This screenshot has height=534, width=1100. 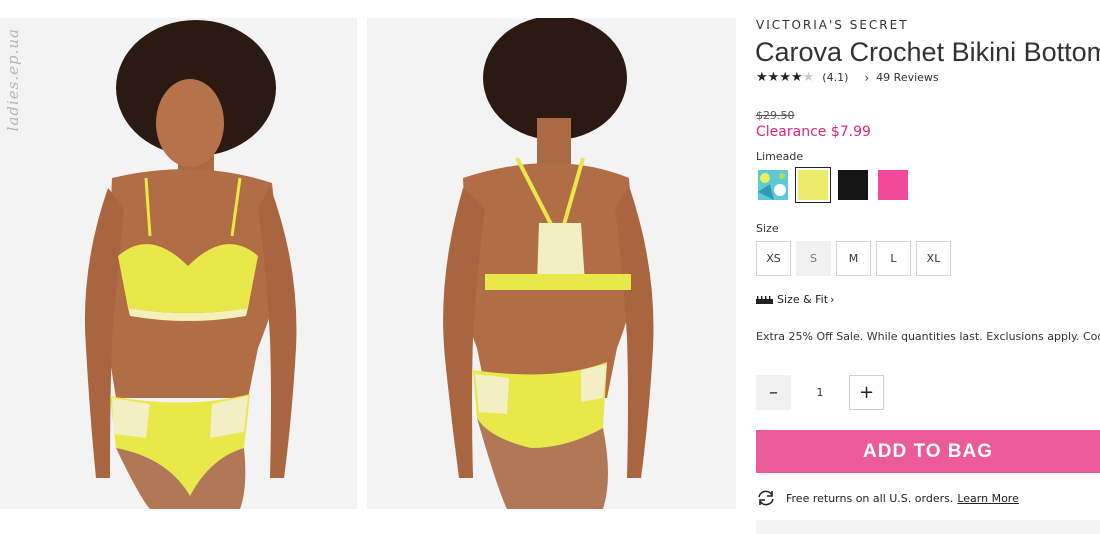 I want to click on ruler-icon, so click(x=764, y=299).